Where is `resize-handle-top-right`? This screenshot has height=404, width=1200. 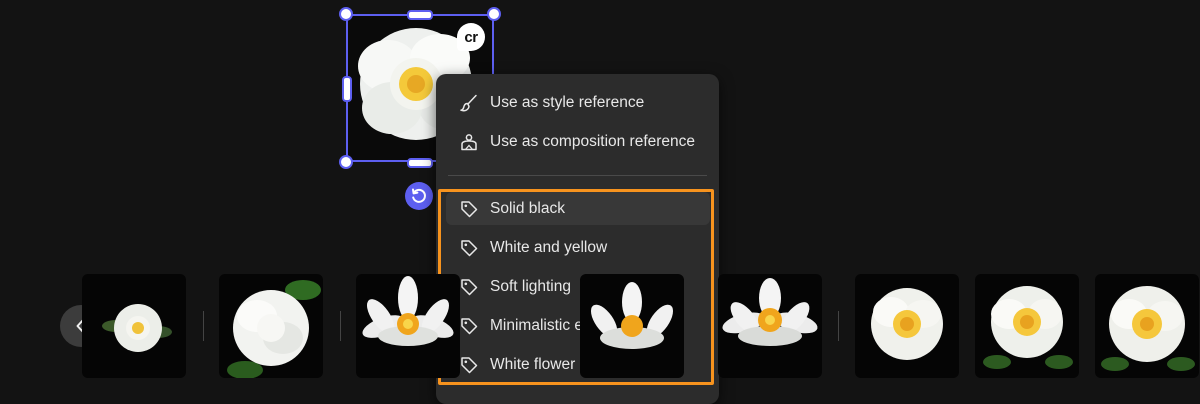
resize-handle-top-right is located at coordinates (494, 14).